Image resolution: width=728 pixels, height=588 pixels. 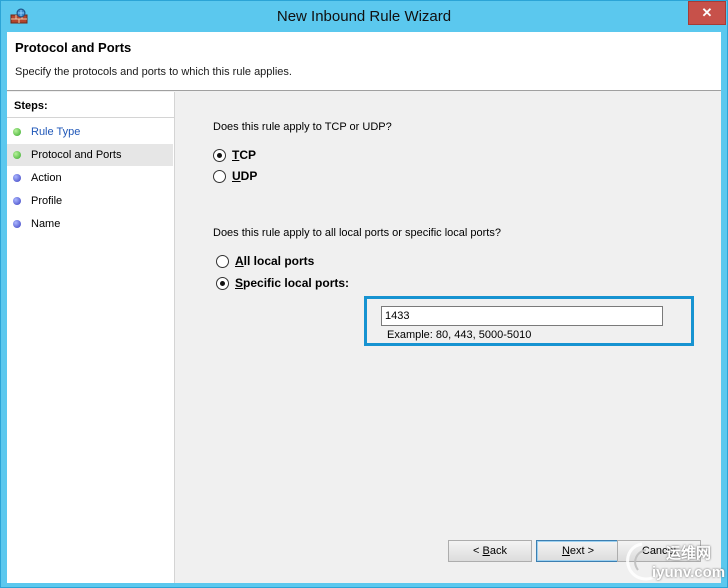 I want to click on protocol-question: Does this rule apply to TCP or UDP?, so click(x=302, y=127).